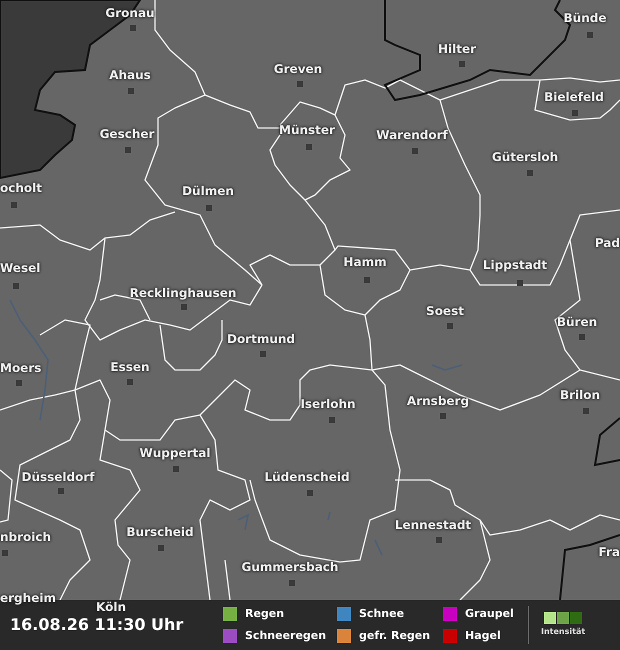 The height and width of the screenshot is (650, 620). What do you see at coordinates (285, 636) in the screenshot?
I see `legend-label: Schneeregen` at bounding box center [285, 636].